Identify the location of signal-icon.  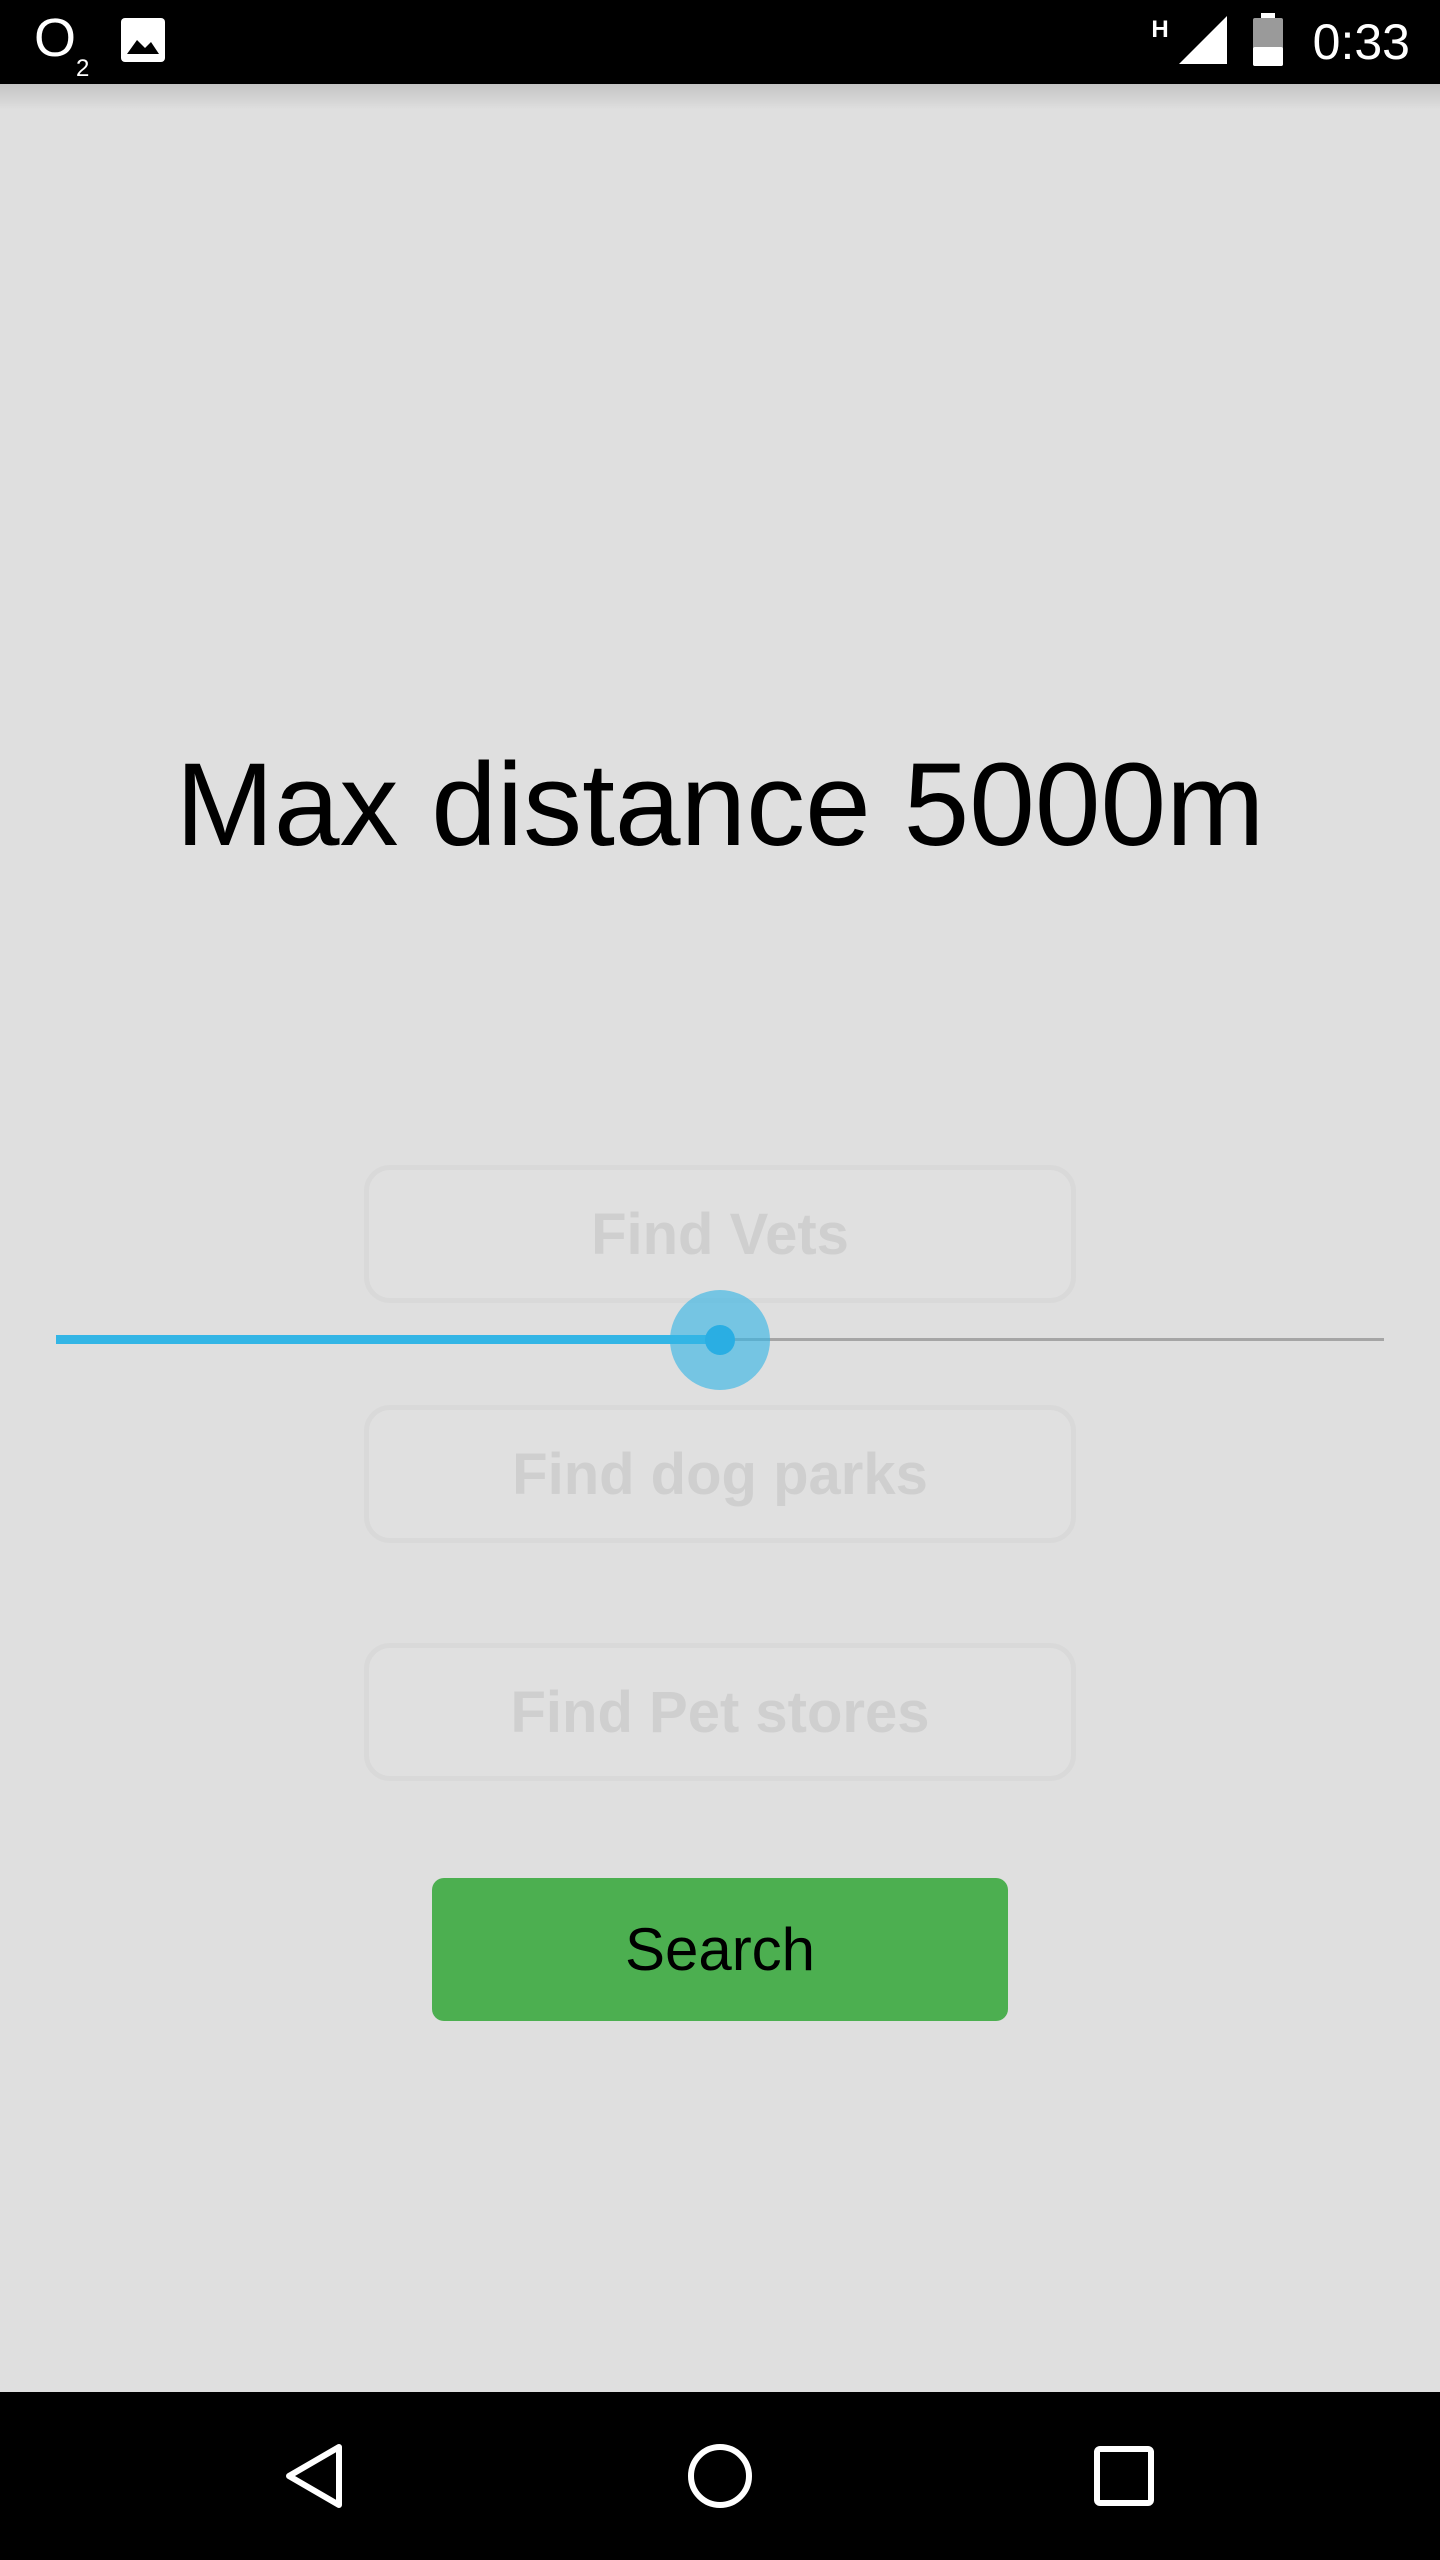
(1203, 42).